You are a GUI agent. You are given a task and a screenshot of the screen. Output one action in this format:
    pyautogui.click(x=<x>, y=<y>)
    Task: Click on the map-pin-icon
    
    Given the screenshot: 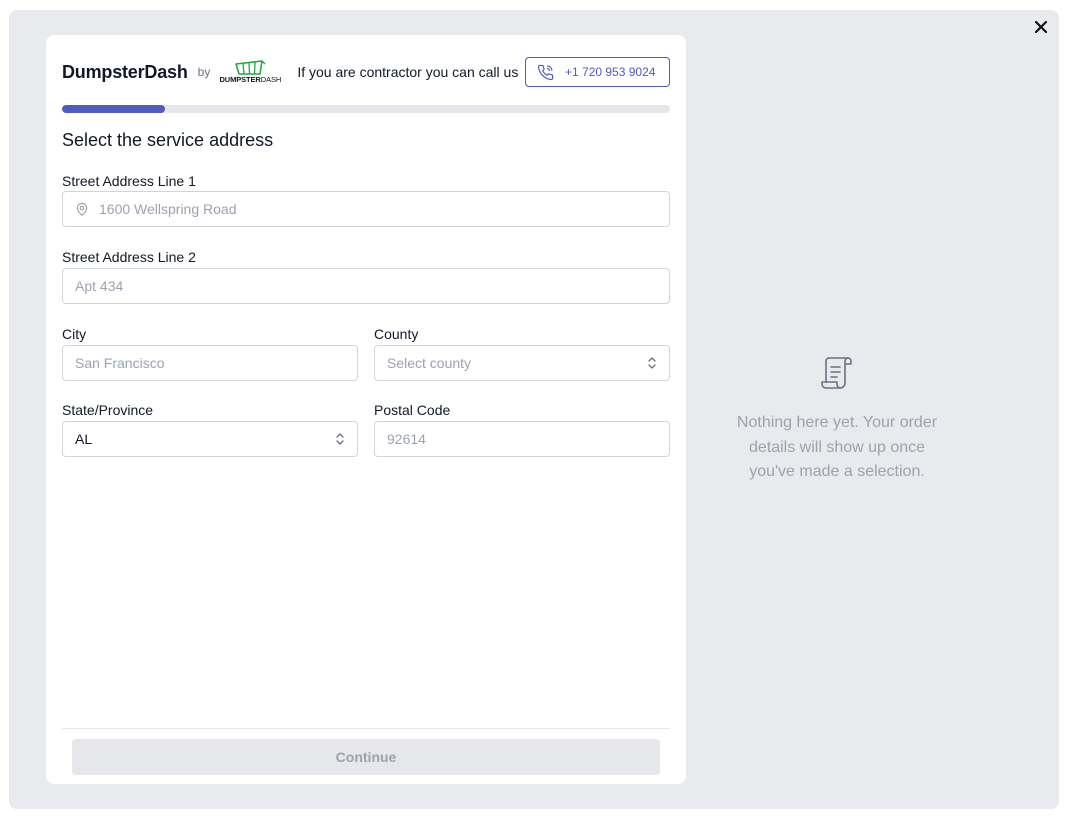 What is the action you would take?
    pyautogui.click(x=82, y=209)
    